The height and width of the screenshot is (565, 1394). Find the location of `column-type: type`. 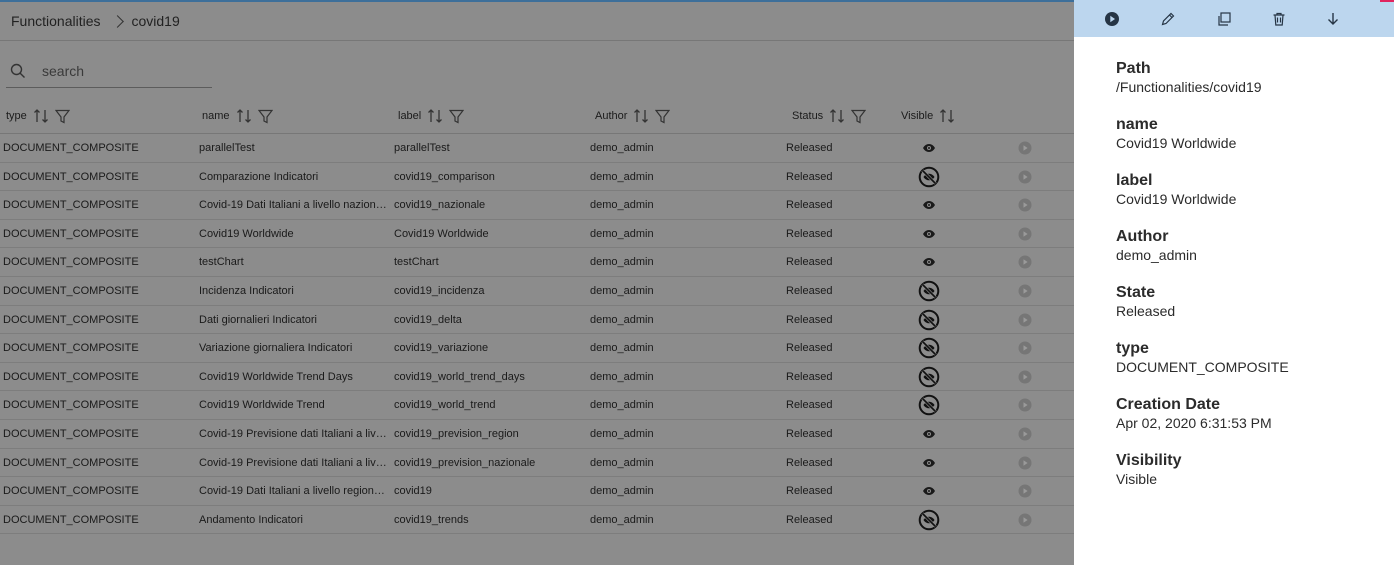

column-type: type is located at coordinates (41, 116).